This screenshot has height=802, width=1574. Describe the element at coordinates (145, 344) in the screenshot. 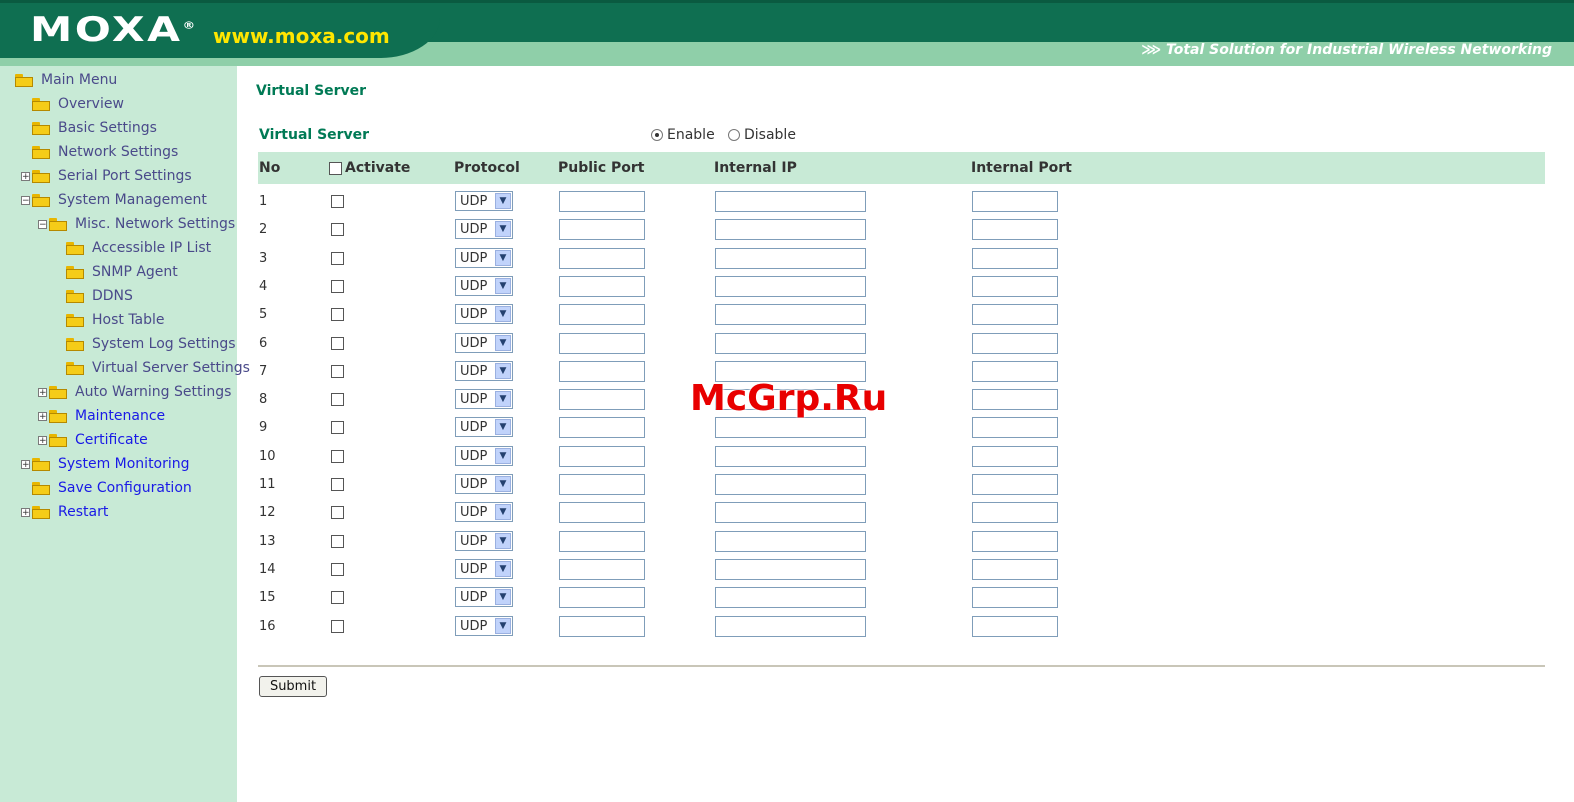

I see `sidebar-item: System Log Settings` at that location.